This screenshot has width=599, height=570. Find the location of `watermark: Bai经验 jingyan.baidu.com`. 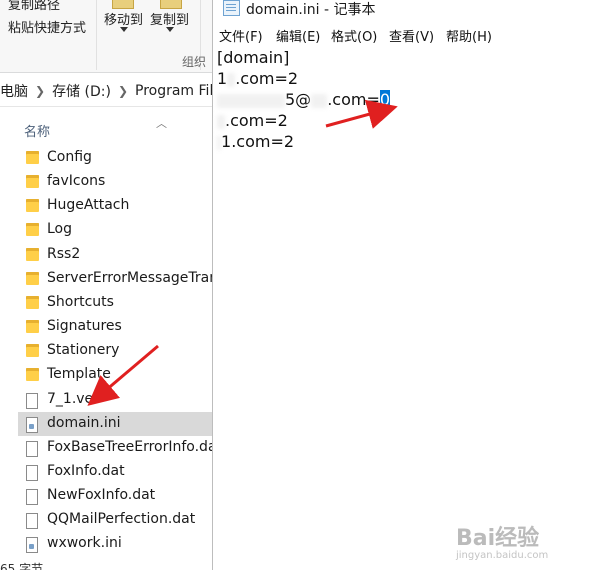

watermark: Bai经验 jingyan.baidu.com is located at coordinates (502, 540).